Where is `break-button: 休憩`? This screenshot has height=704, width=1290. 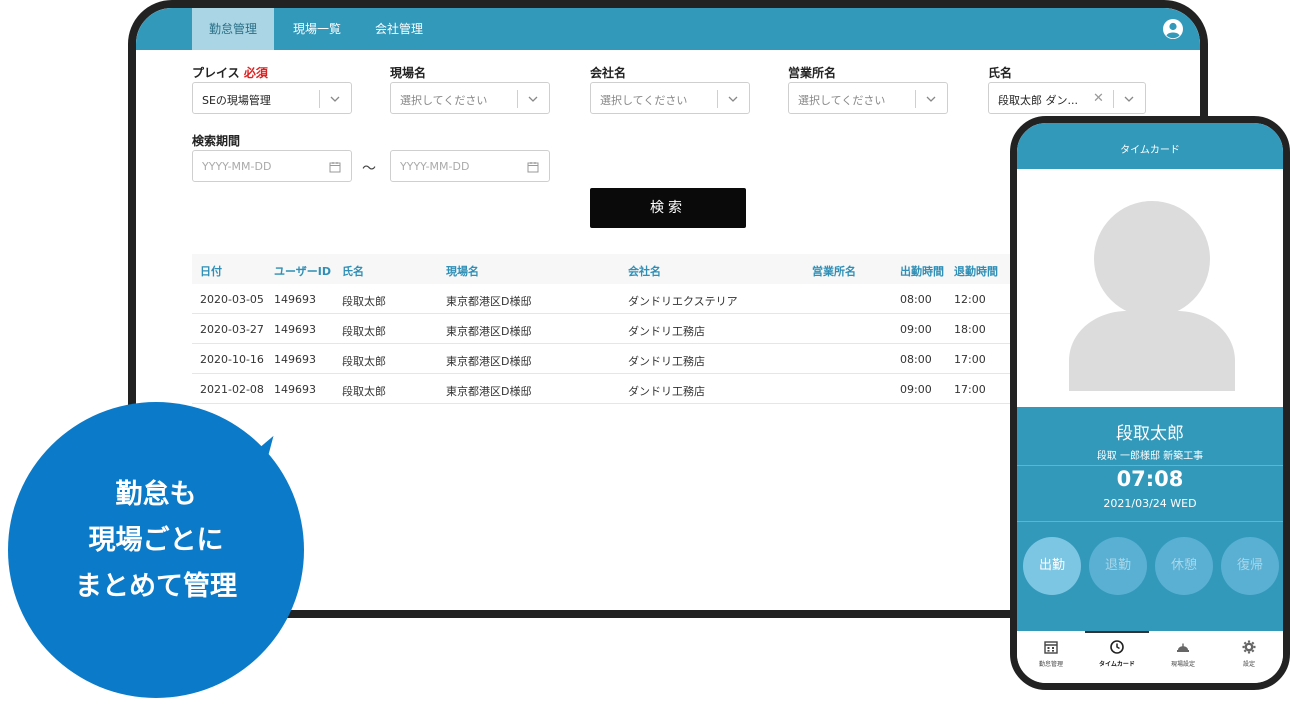 break-button: 休憩 is located at coordinates (1184, 566).